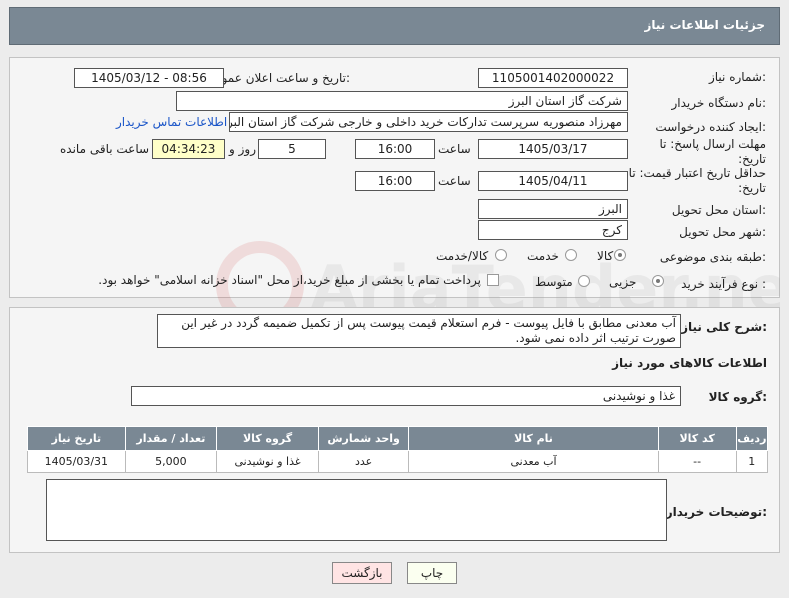 The image size is (789, 598). What do you see at coordinates (737, 77) in the screenshot?
I see `need-number-label: شماره نیاز:` at bounding box center [737, 77].